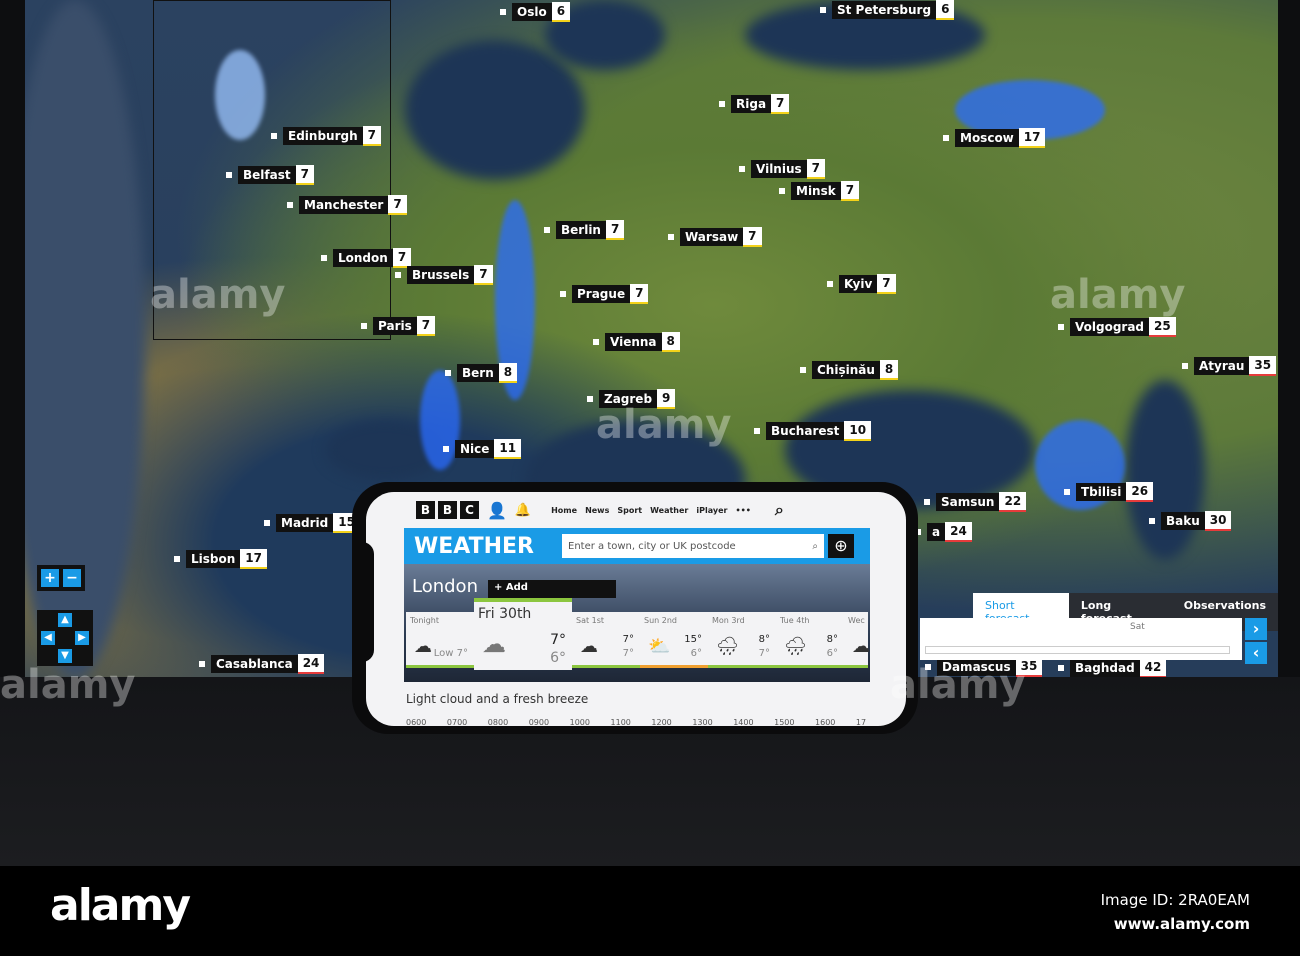 This screenshot has width=1300, height=956. Describe the element at coordinates (270, 175) in the screenshot. I see `city-marker: Belfast 7` at that location.